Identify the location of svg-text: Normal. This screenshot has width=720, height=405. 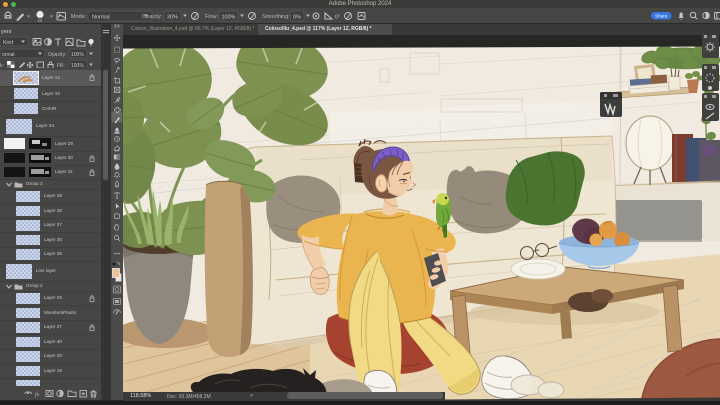
(101, 18).